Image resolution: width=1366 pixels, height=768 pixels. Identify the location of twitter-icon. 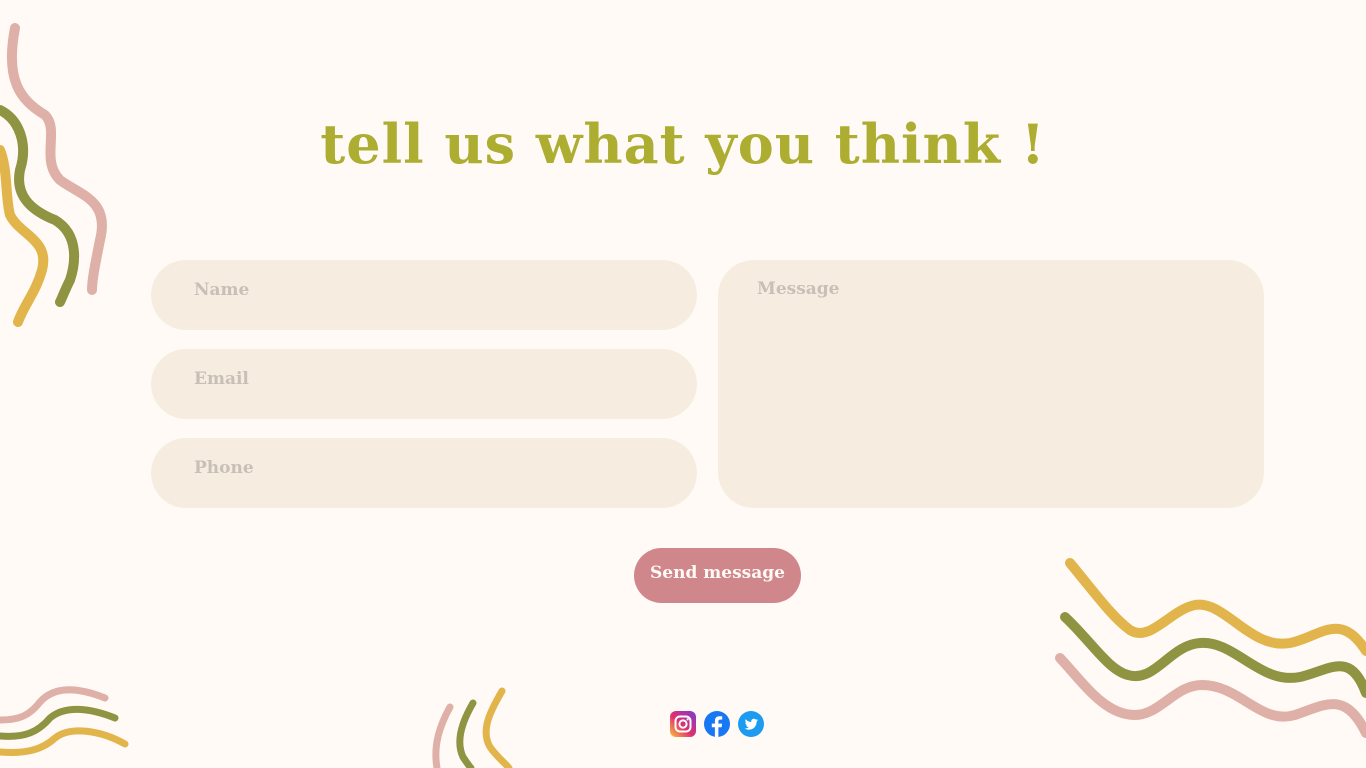
(751, 724).